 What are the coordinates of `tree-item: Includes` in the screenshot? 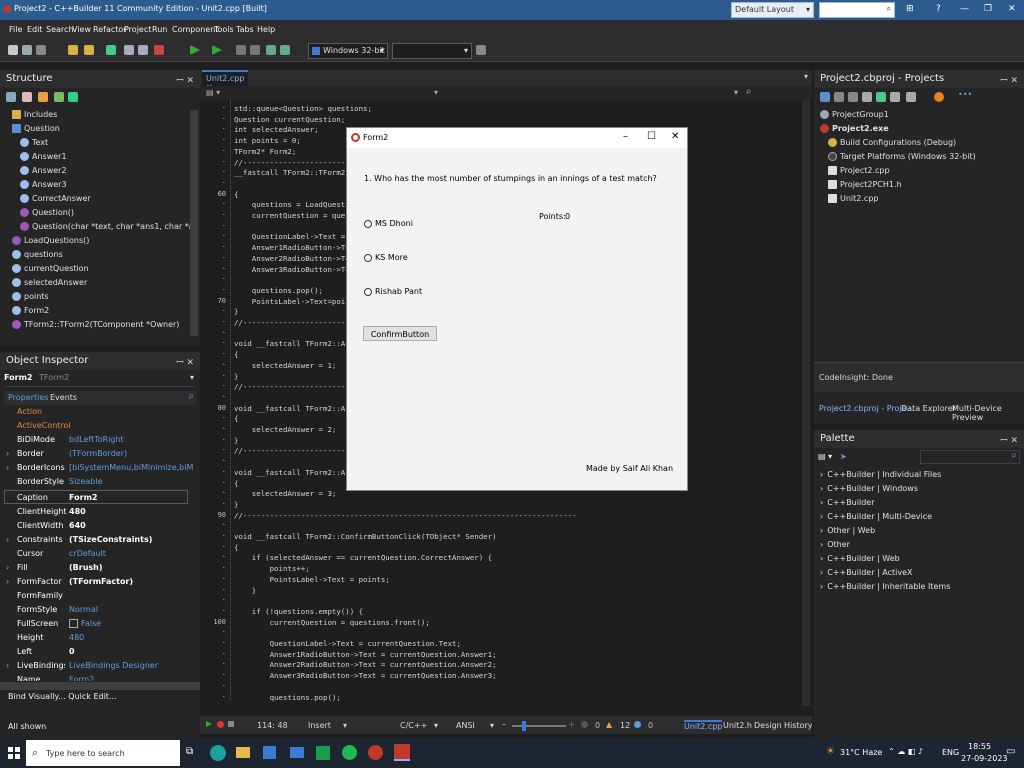 It's located at (34, 117).